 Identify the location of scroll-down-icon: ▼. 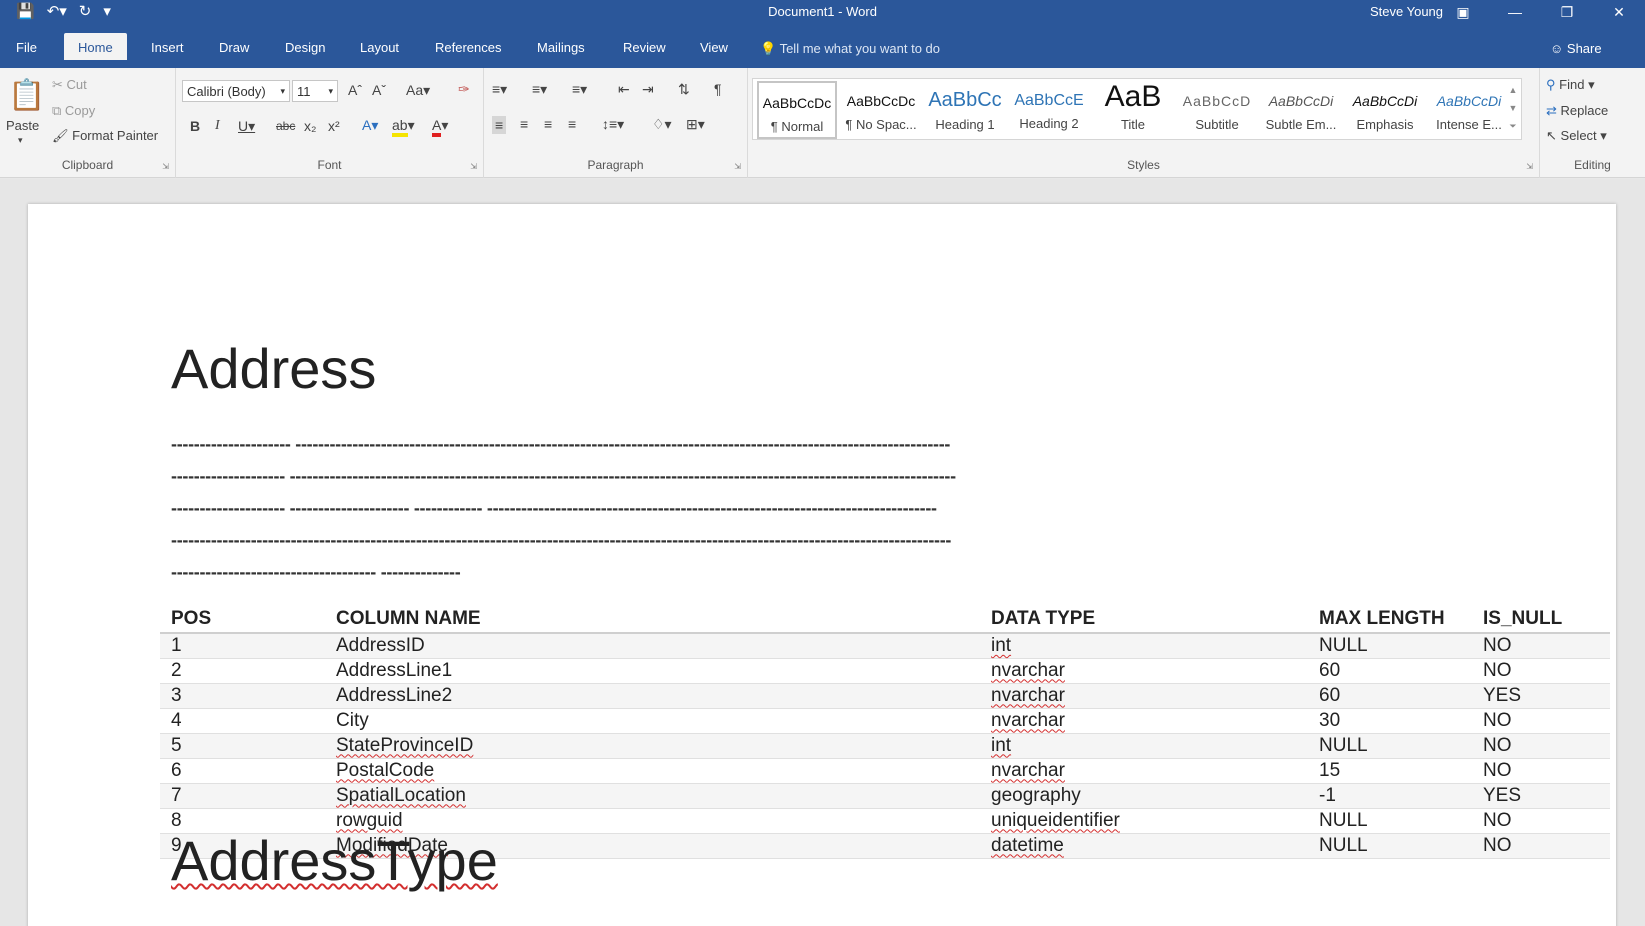
(1513, 108).